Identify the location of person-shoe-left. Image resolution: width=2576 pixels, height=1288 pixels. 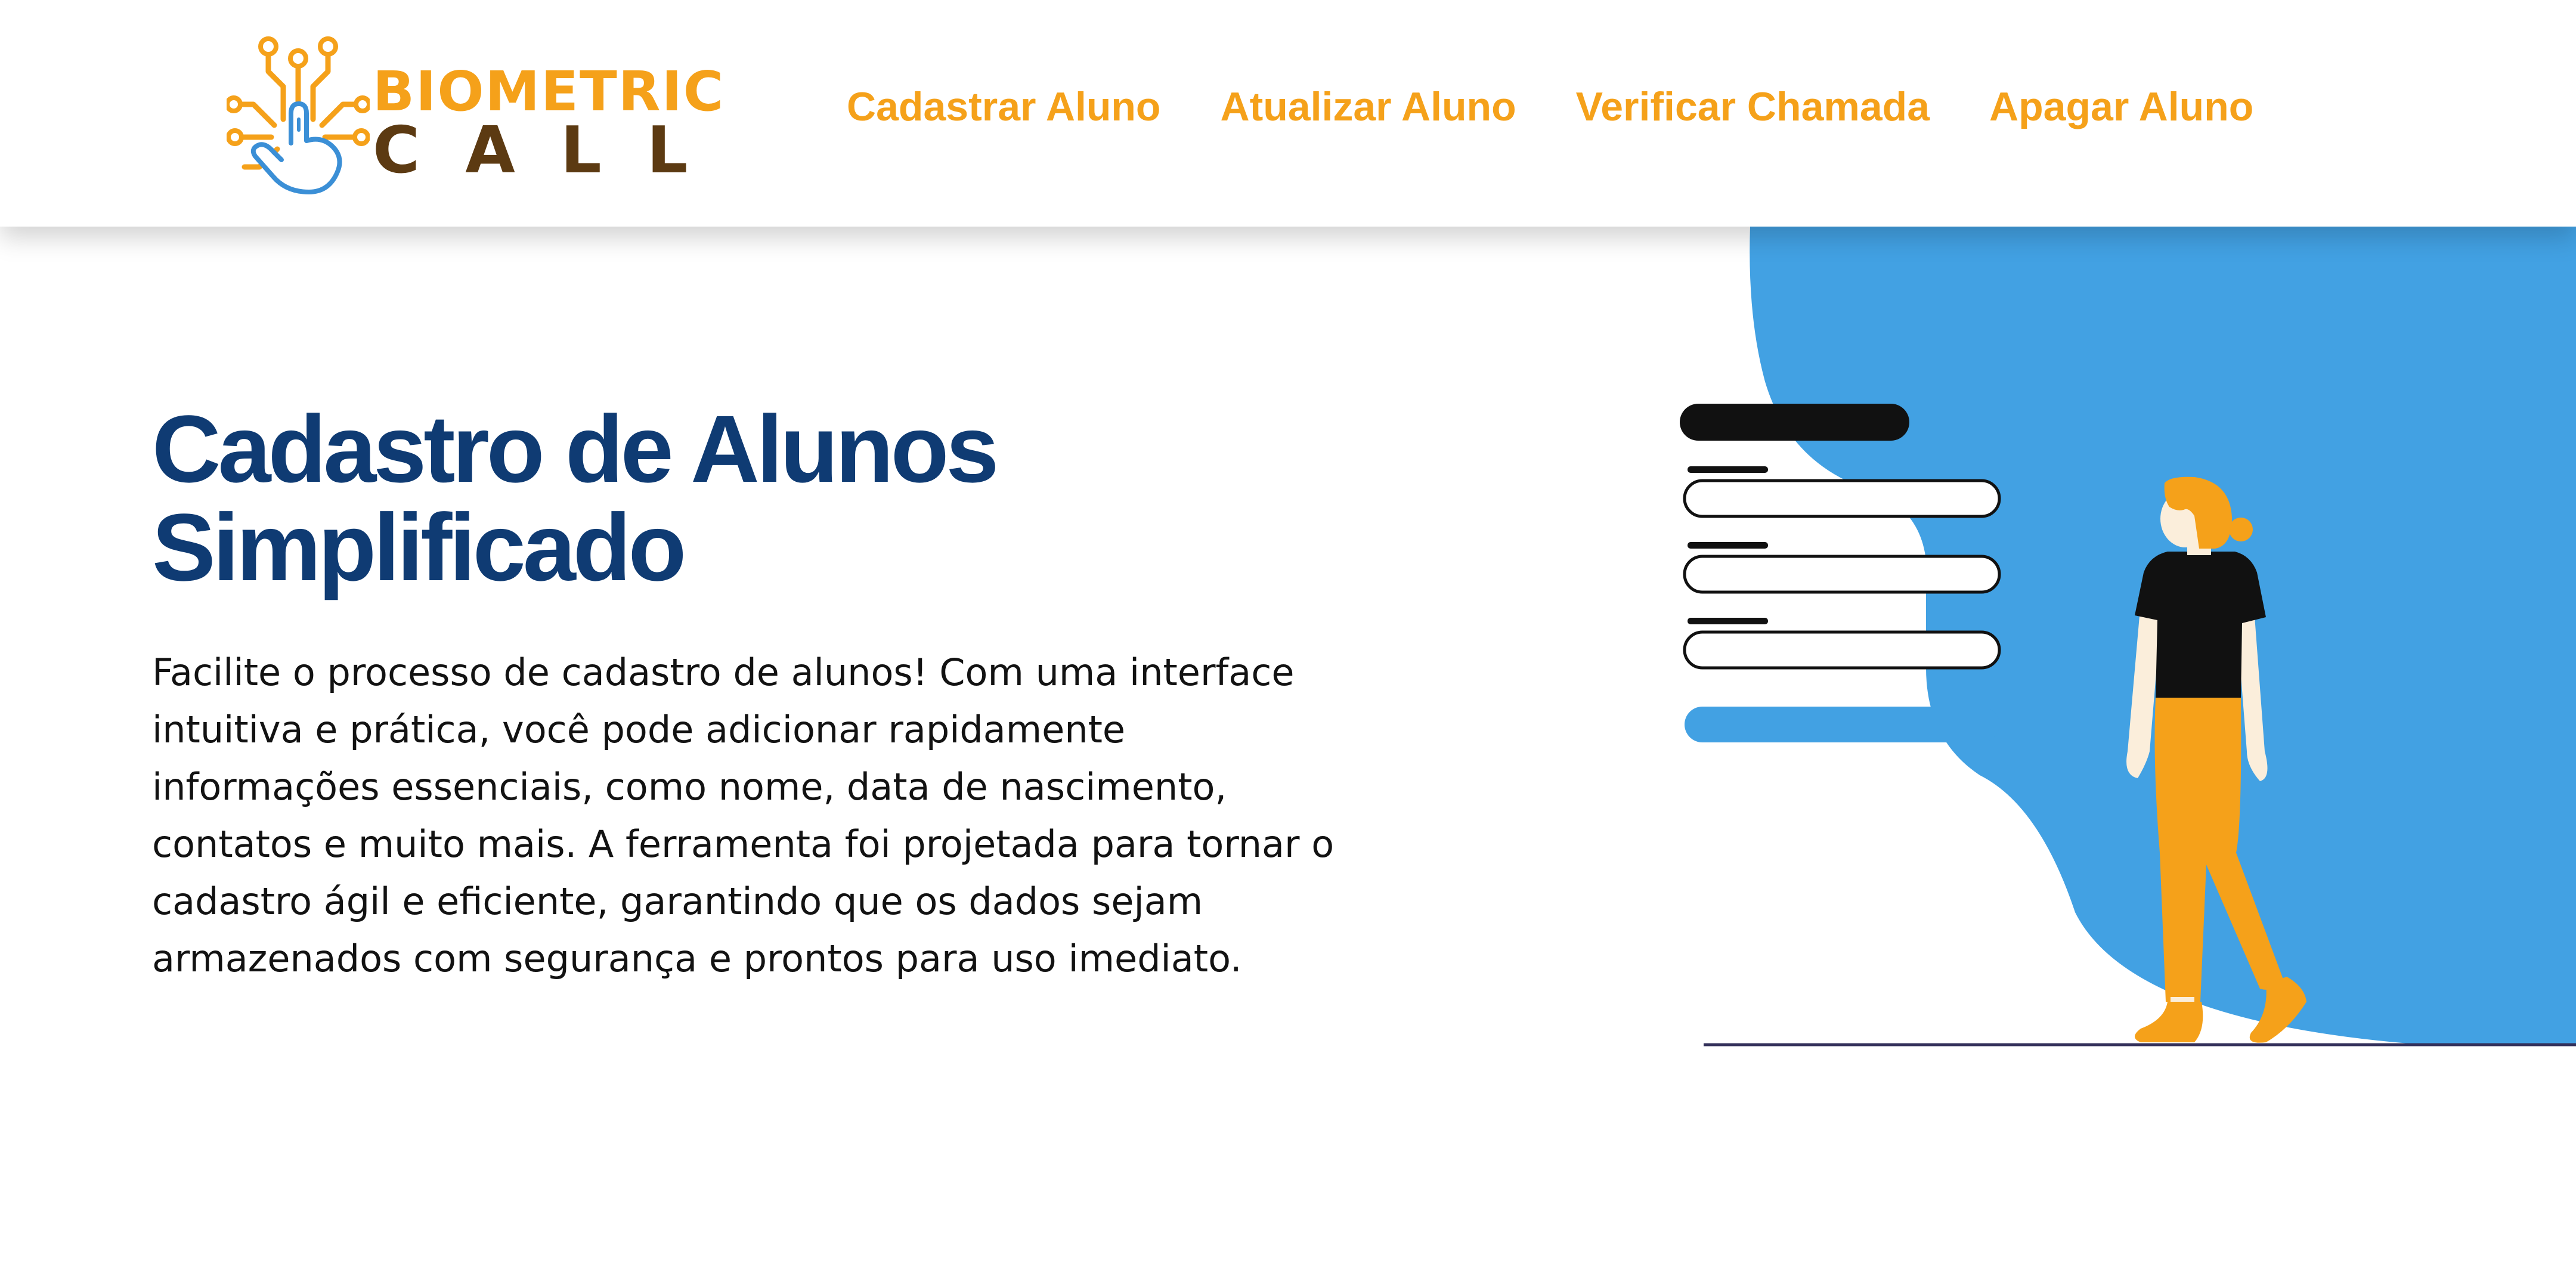
(2169, 1022).